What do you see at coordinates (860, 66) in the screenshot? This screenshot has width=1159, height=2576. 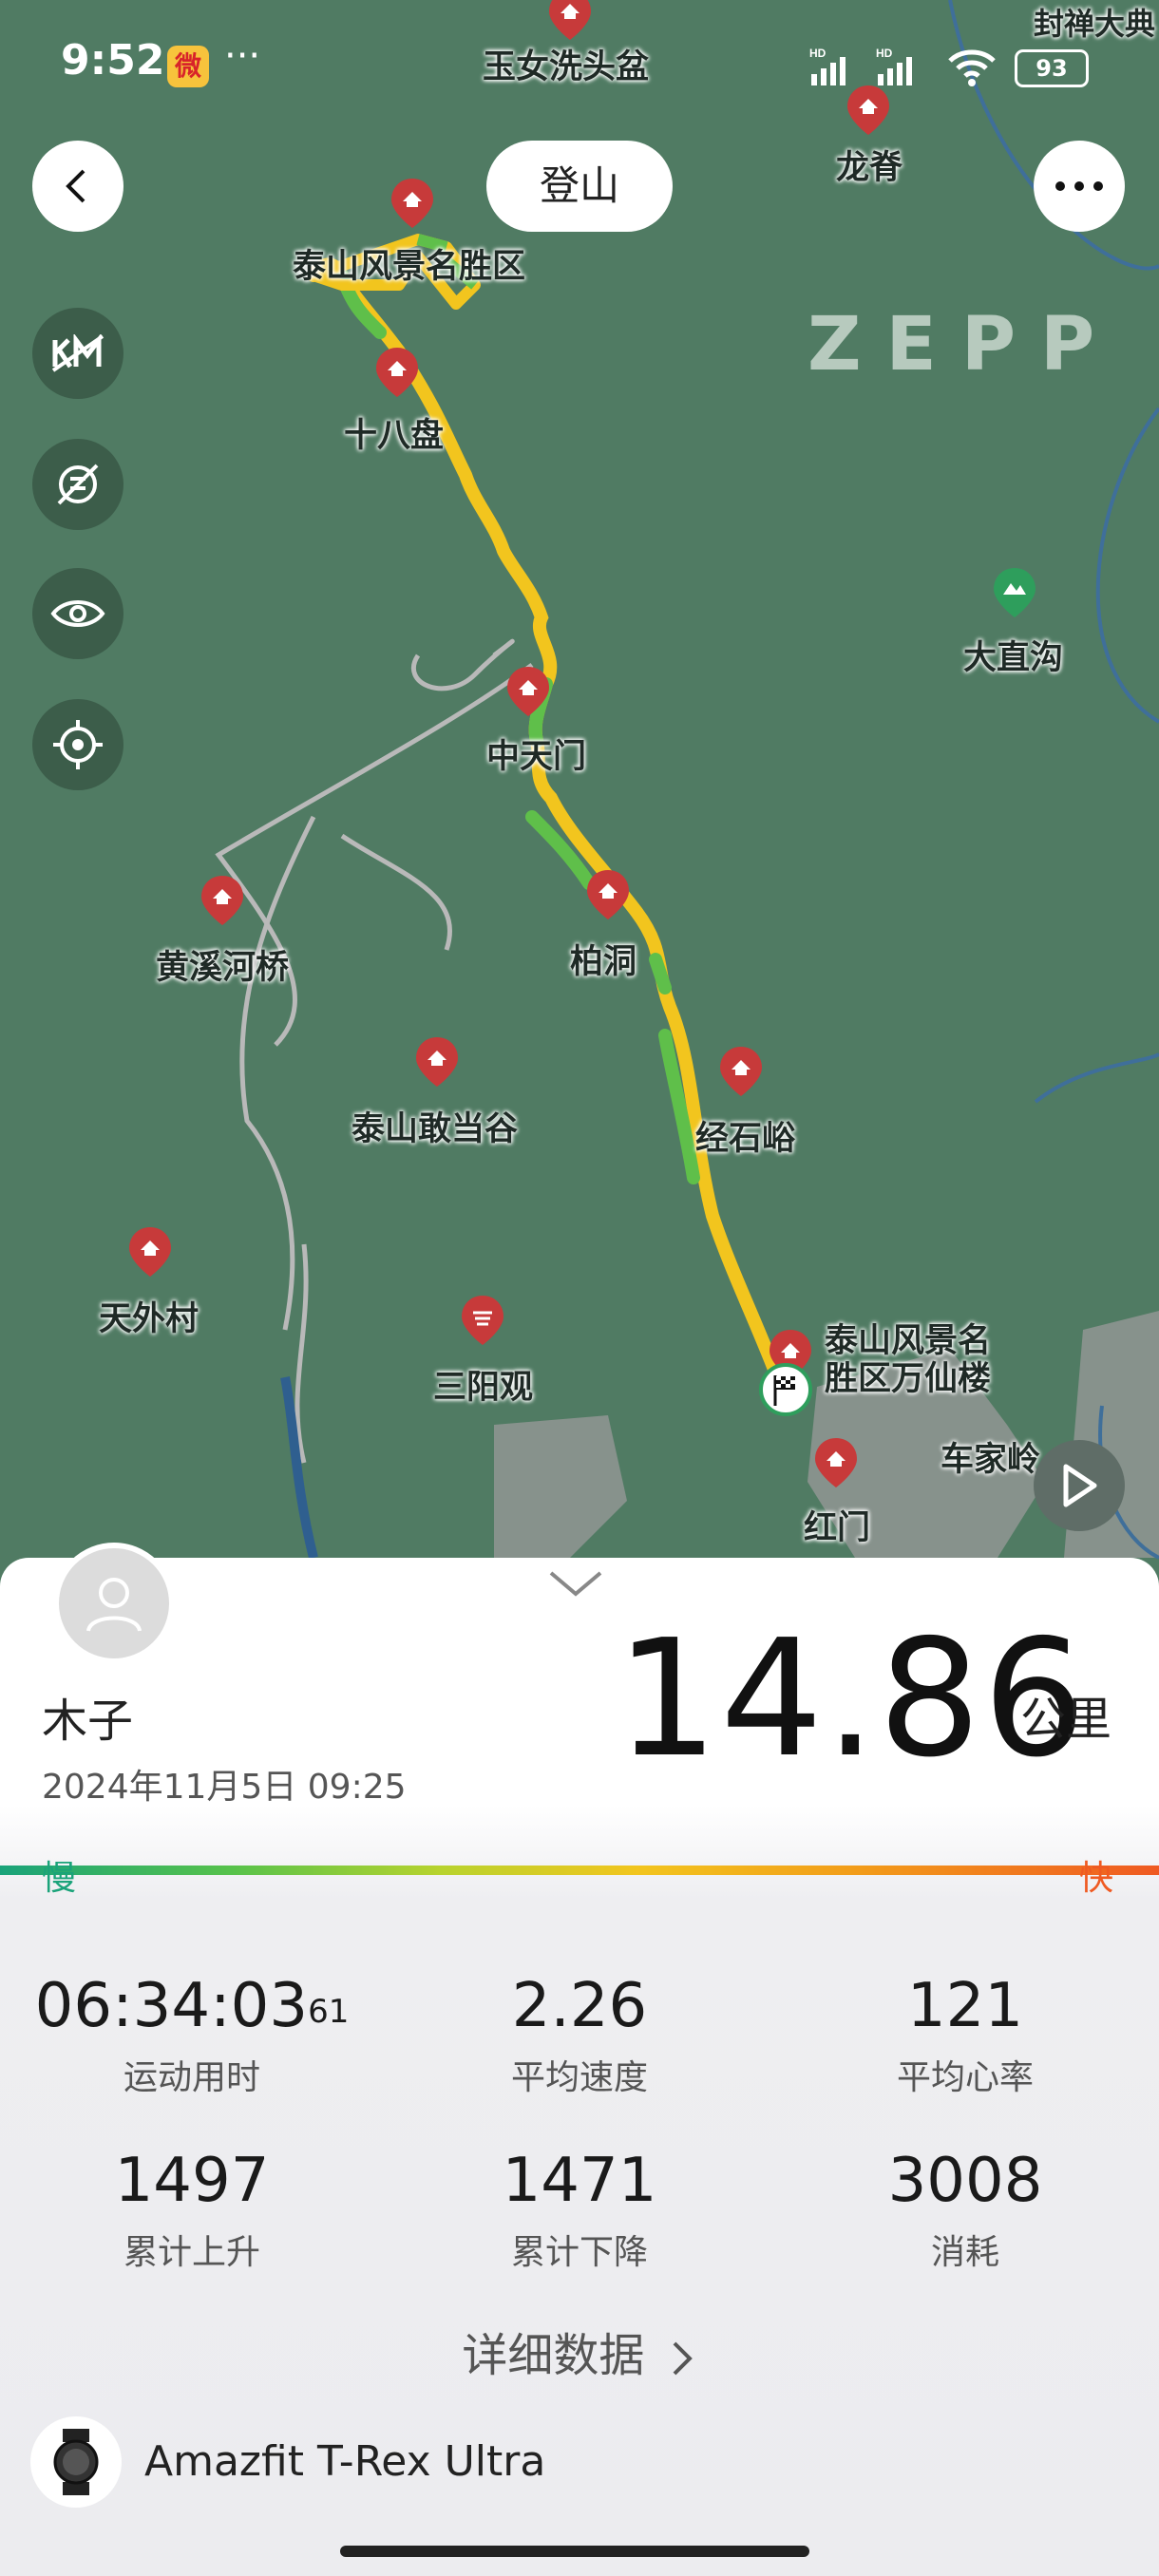 I see `cellular-signal-icon: HD HD` at bounding box center [860, 66].